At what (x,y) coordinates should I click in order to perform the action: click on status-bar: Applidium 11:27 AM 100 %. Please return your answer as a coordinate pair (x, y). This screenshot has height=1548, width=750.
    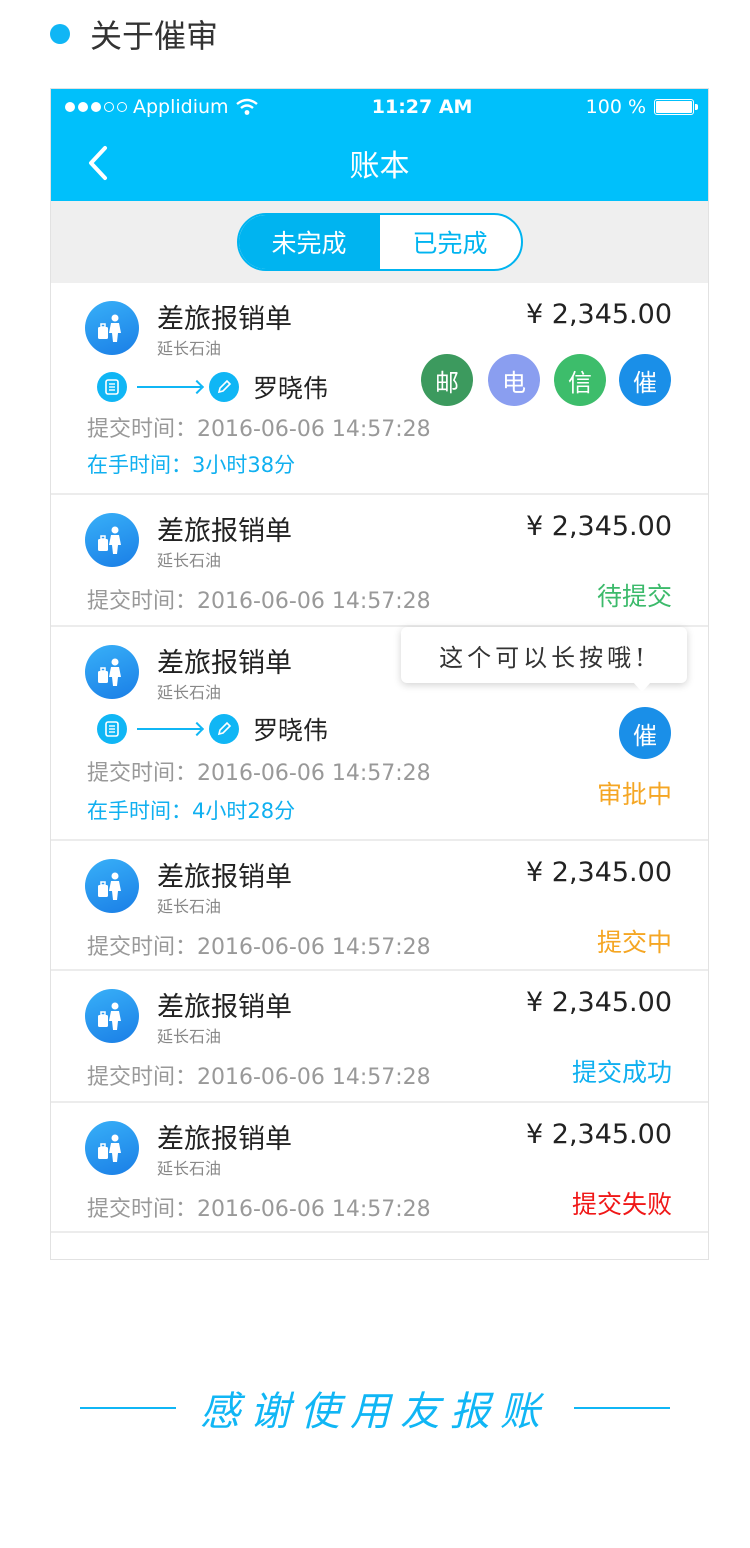
    Looking at the image, I should click on (379, 107).